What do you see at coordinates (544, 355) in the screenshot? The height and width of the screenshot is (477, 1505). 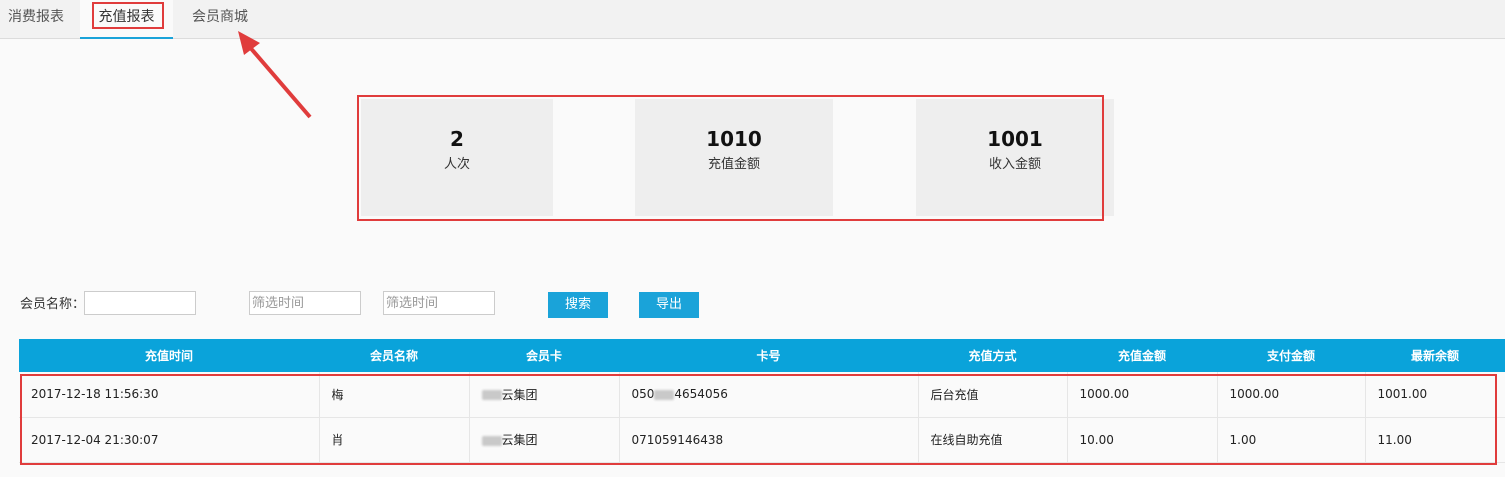 I see `col-header-member-card: 会员卡` at bounding box center [544, 355].